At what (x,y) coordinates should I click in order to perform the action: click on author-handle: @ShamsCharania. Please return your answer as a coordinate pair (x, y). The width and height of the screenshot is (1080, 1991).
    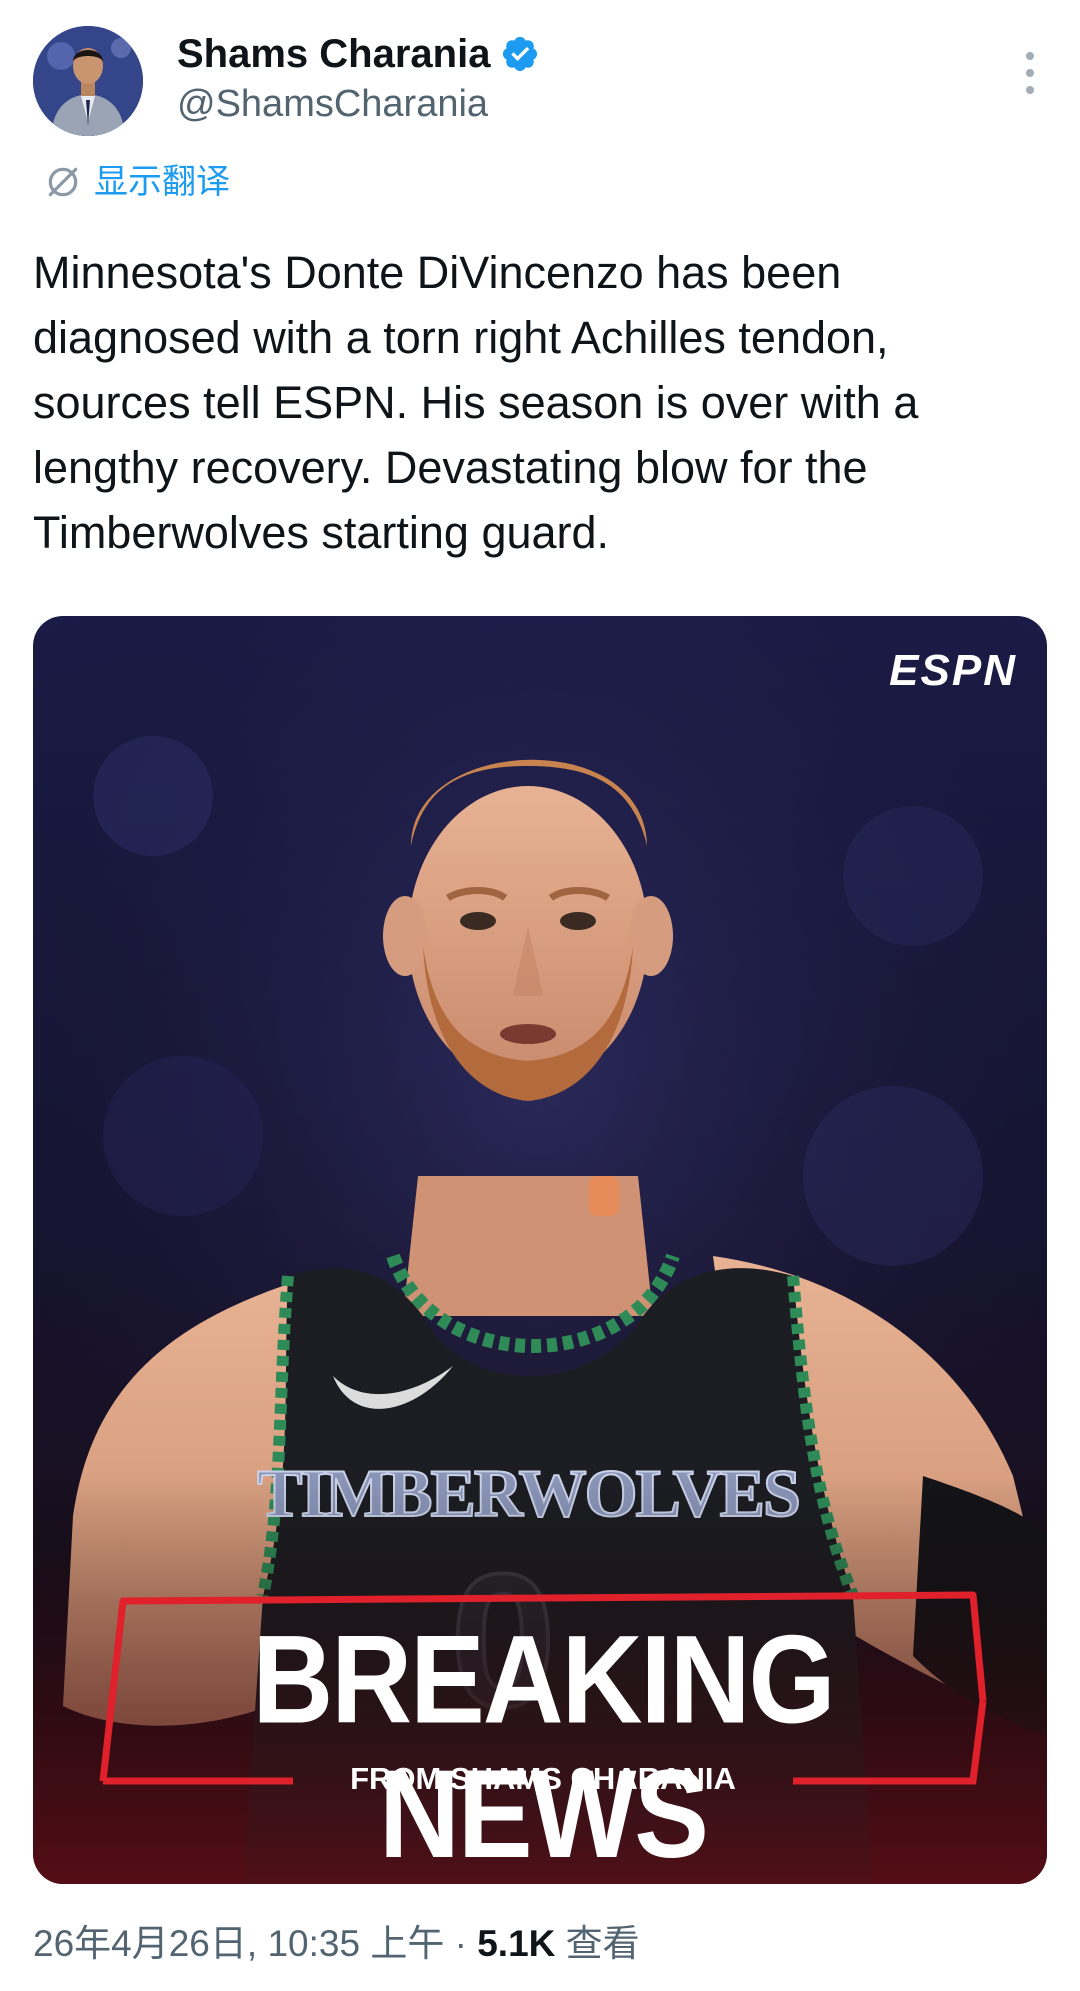
    Looking at the image, I should click on (332, 104).